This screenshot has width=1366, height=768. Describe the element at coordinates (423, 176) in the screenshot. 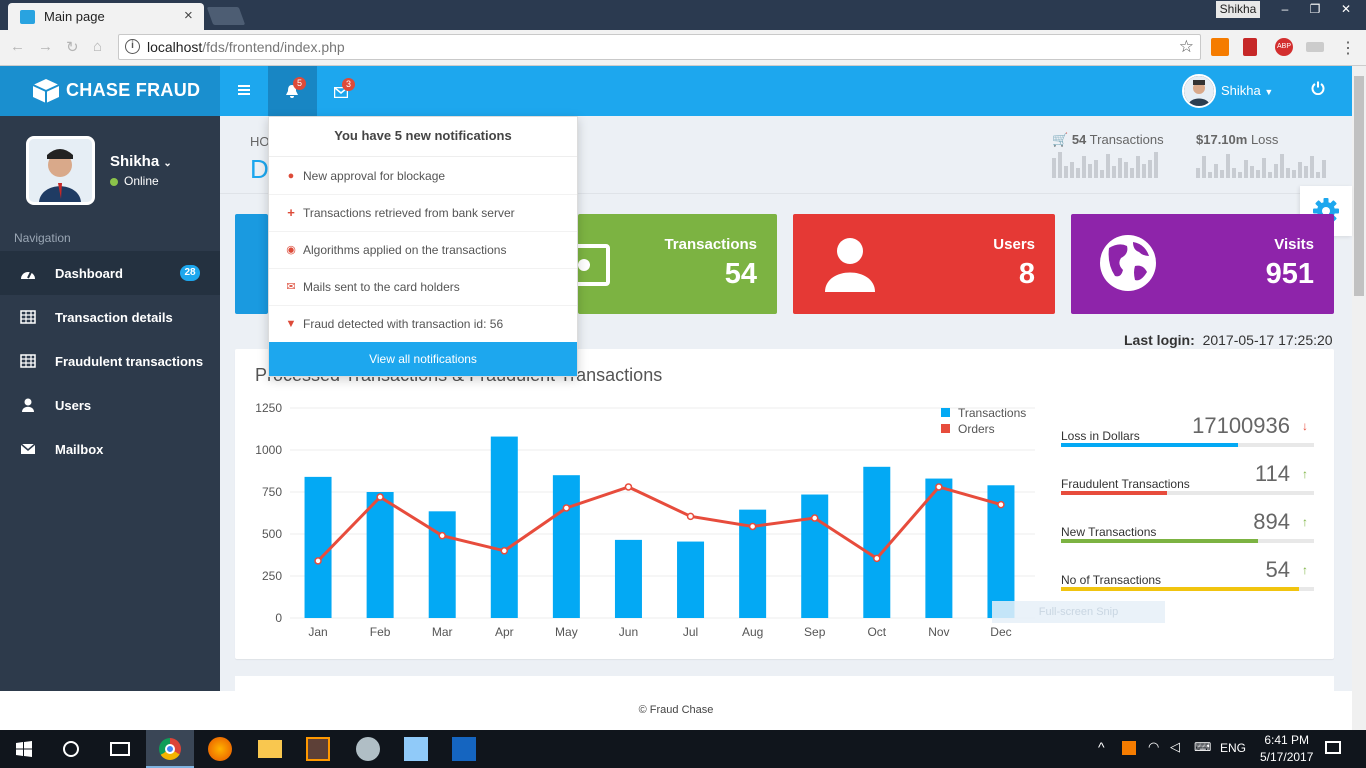

I see `notification-item: ● New approval for blockage` at that location.